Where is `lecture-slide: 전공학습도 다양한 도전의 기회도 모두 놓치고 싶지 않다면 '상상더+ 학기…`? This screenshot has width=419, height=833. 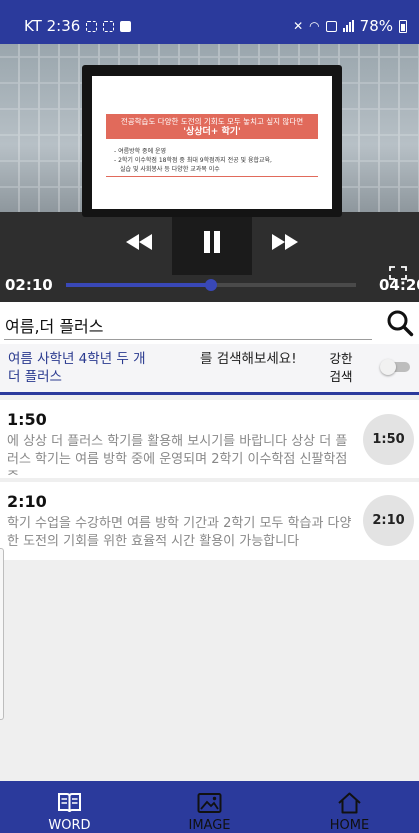
lecture-slide: 전공학습도 다양한 도전의 기회도 모두 놓치고 싶지 않다면 '상상더+ 학기… is located at coordinates (212, 142).